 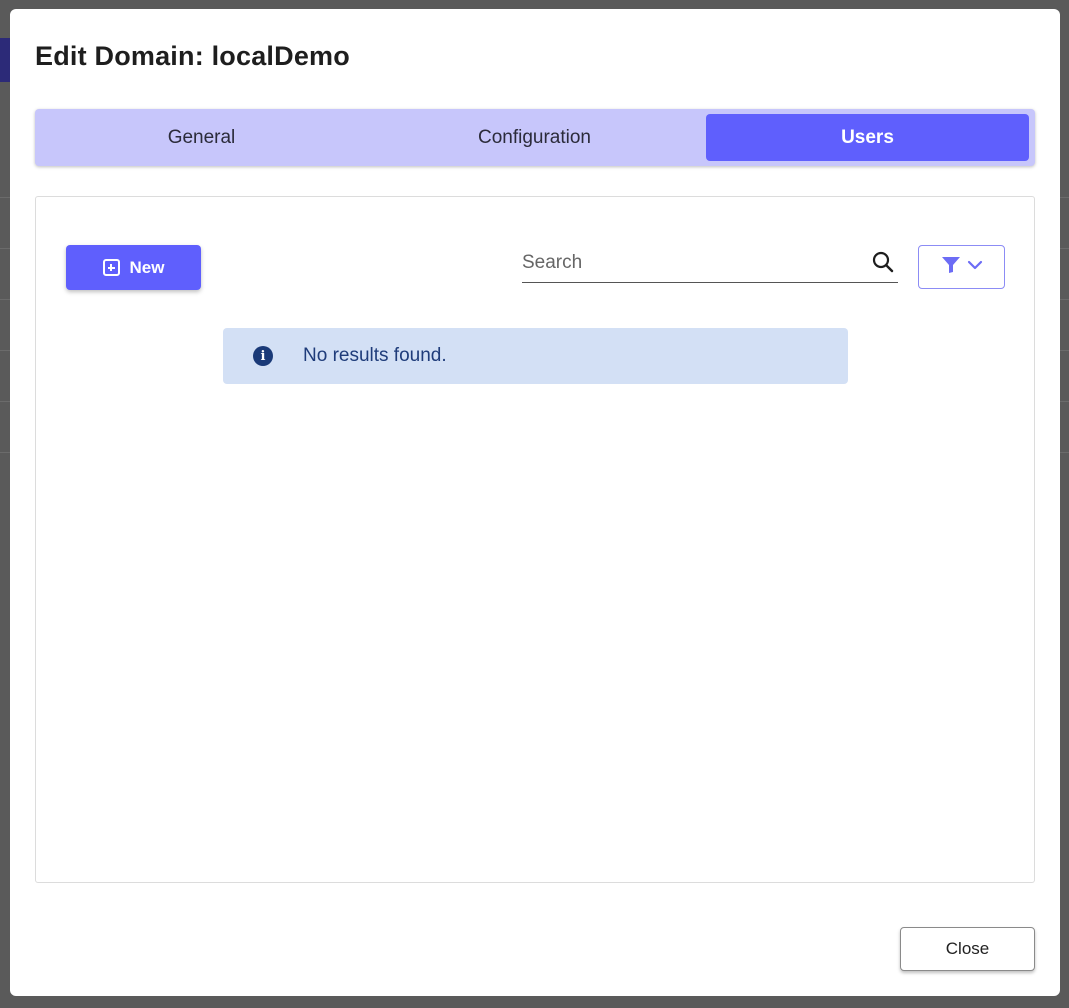 What do you see at coordinates (5, 60) in the screenshot?
I see `background-button` at bounding box center [5, 60].